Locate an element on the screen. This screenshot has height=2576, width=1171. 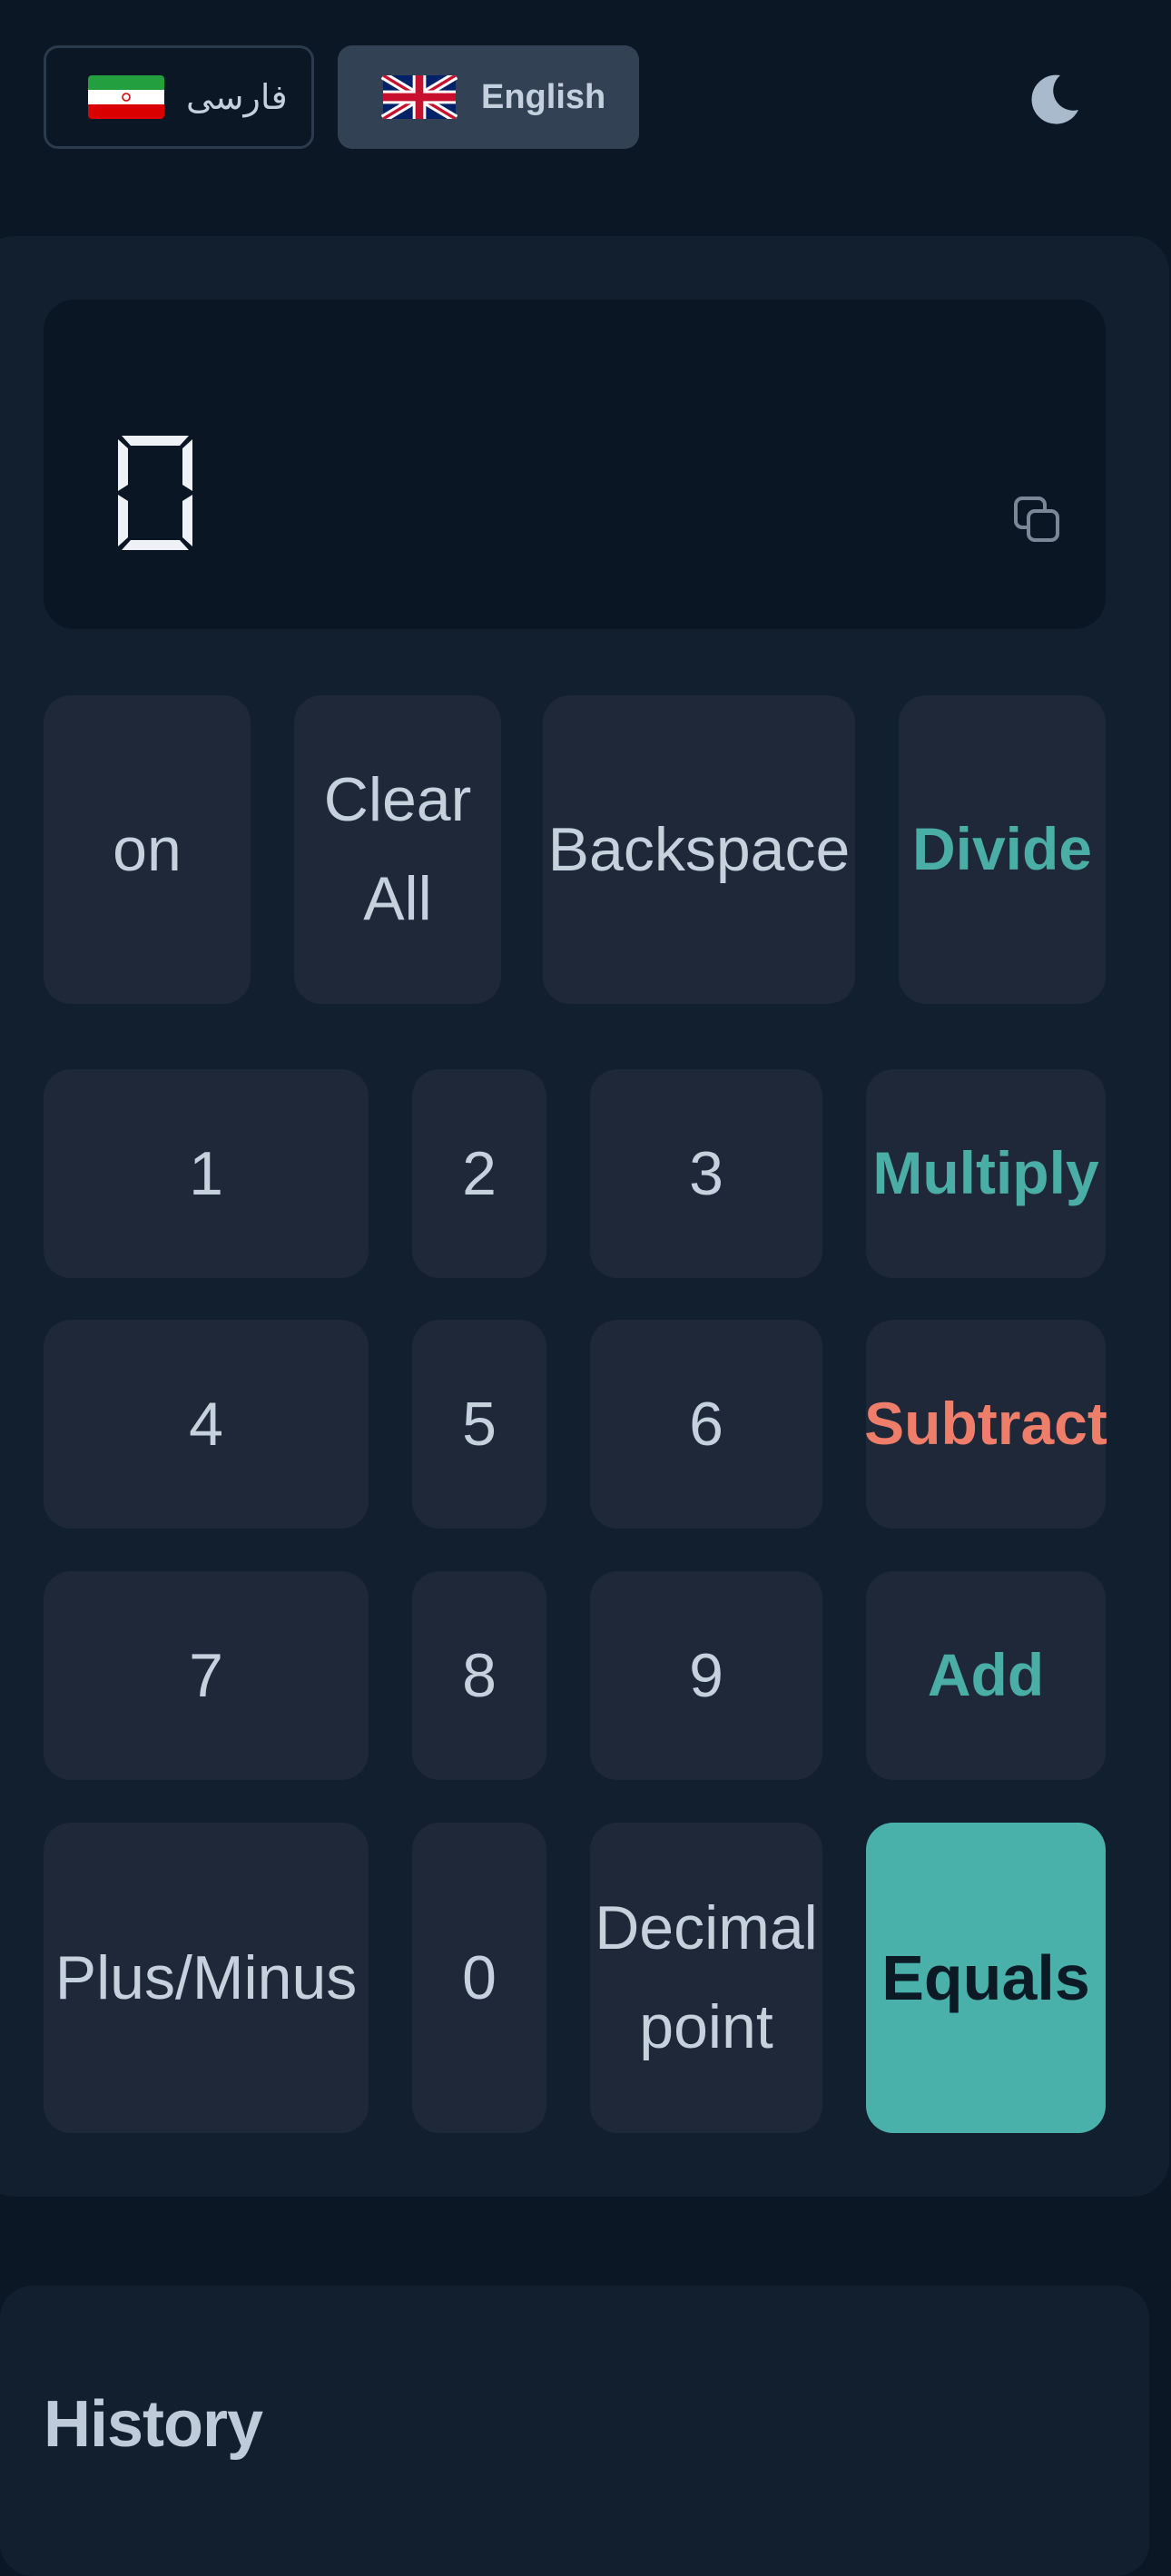
moon-icon is located at coordinates (1055, 99).